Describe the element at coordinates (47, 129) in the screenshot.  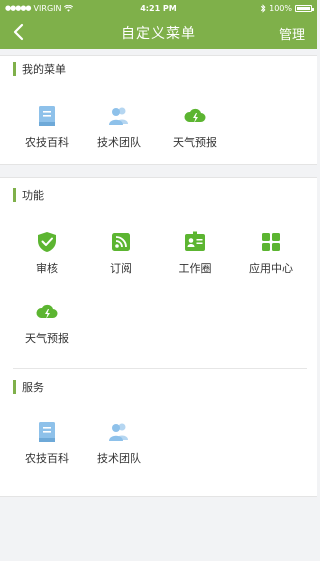
I see `menu-item-agri-encyclopedia: 农技百科` at that location.